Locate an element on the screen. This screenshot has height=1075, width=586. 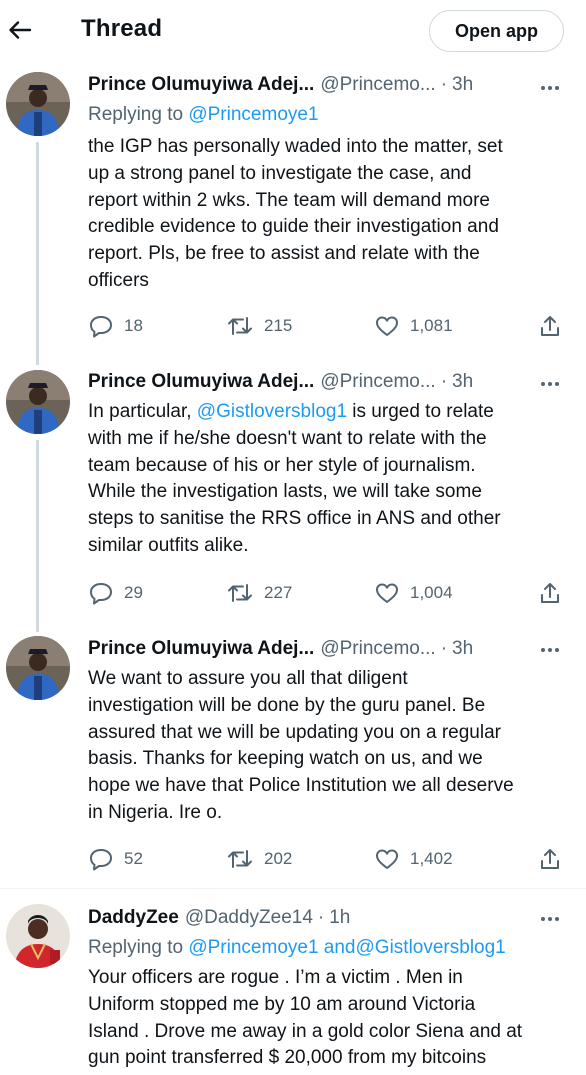
reply-count: 52 is located at coordinates (133, 858).